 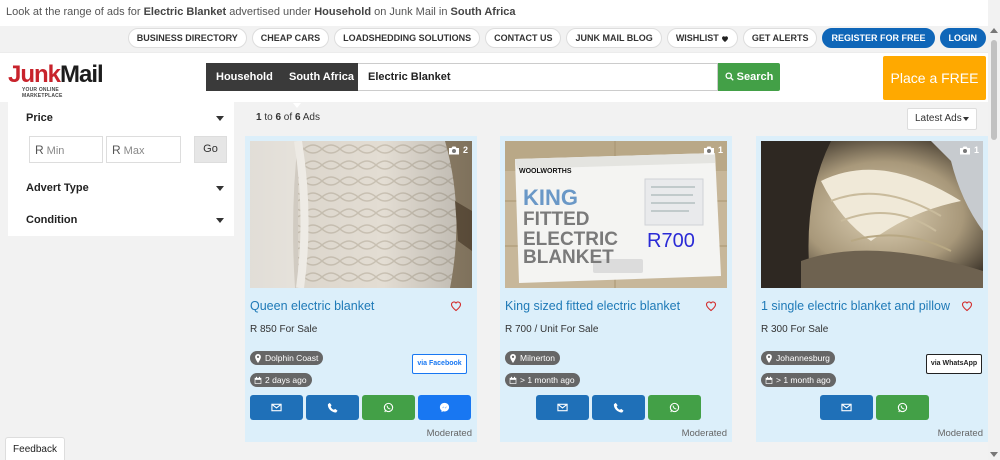 I want to click on listing-photo: 2, so click(x=361, y=214).